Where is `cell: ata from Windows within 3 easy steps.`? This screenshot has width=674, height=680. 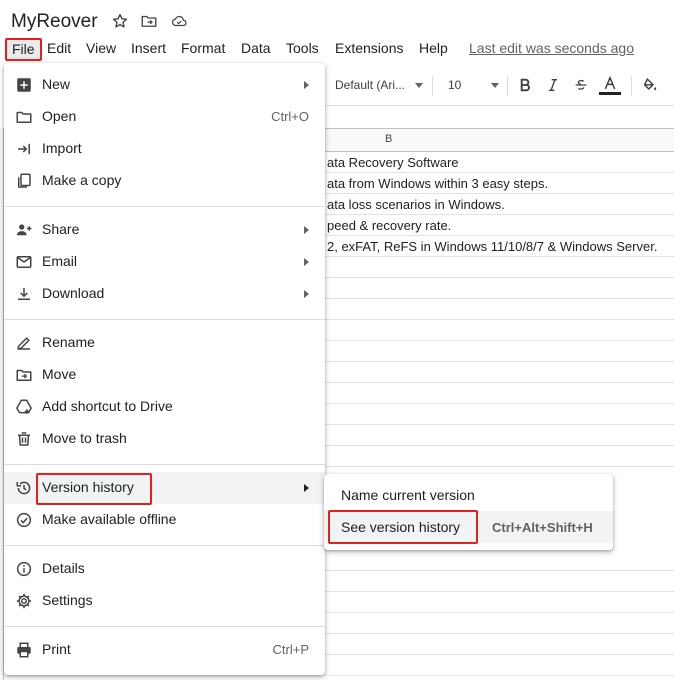
cell: ata from Windows within 3 easy steps. is located at coordinates (438, 183).